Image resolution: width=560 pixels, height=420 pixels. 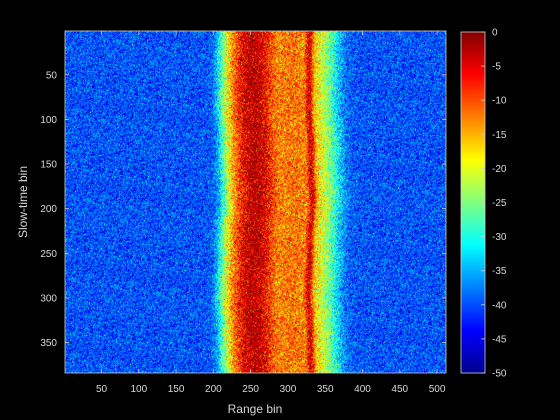 What do you see at coordinates (399, 389) in the screenshot?
I see `x-tick-label: 450` at bounding box center [399, 389].